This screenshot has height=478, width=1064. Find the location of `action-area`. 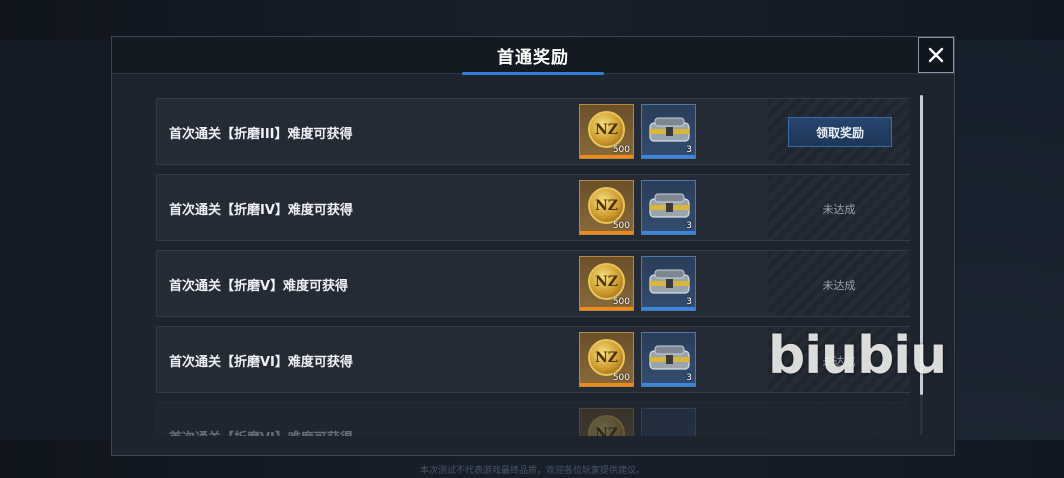

action-area is located at coordinates (839, 419).